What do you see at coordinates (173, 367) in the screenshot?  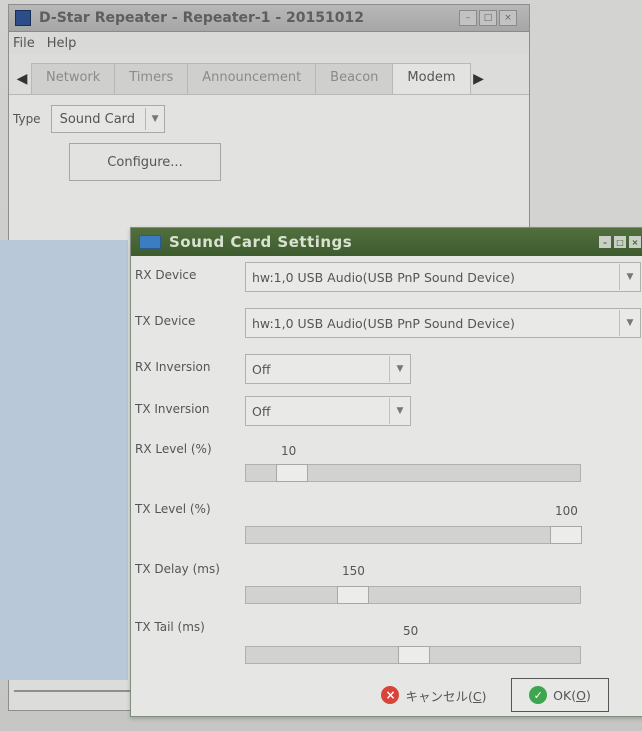 I see `rx-inversion-label: RX Inversion` at bounding box center [173, 367].